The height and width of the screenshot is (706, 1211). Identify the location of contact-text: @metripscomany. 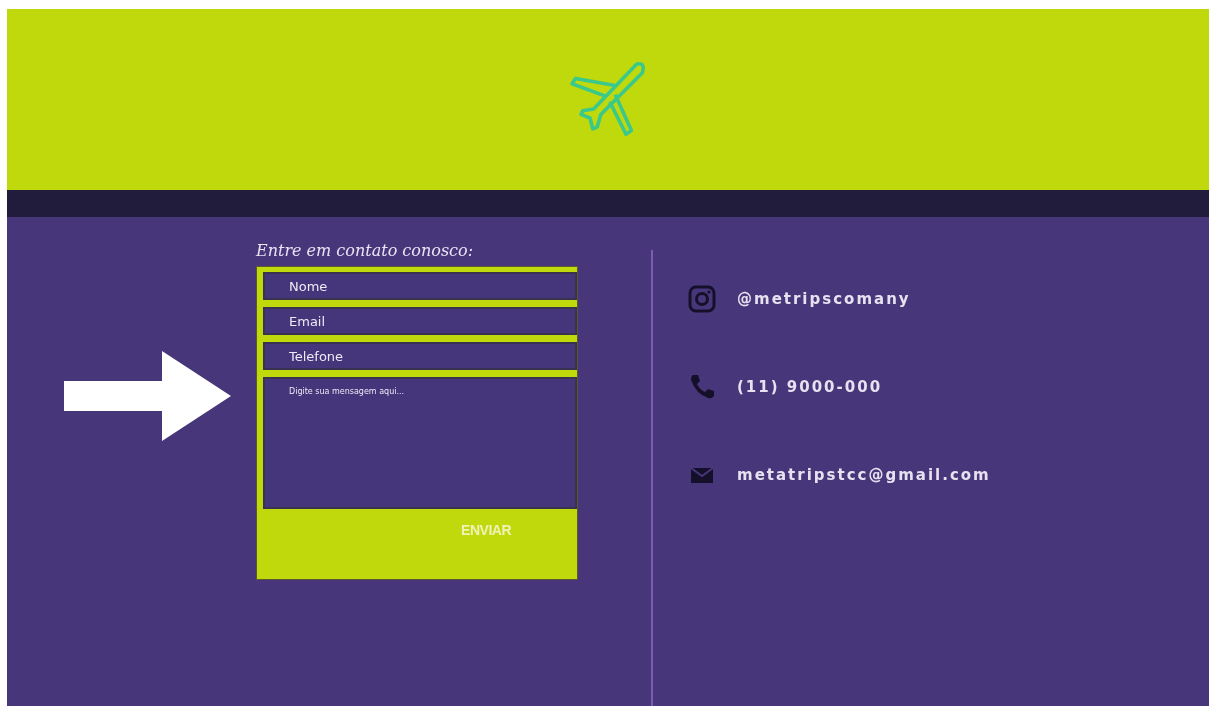
(824, 299).